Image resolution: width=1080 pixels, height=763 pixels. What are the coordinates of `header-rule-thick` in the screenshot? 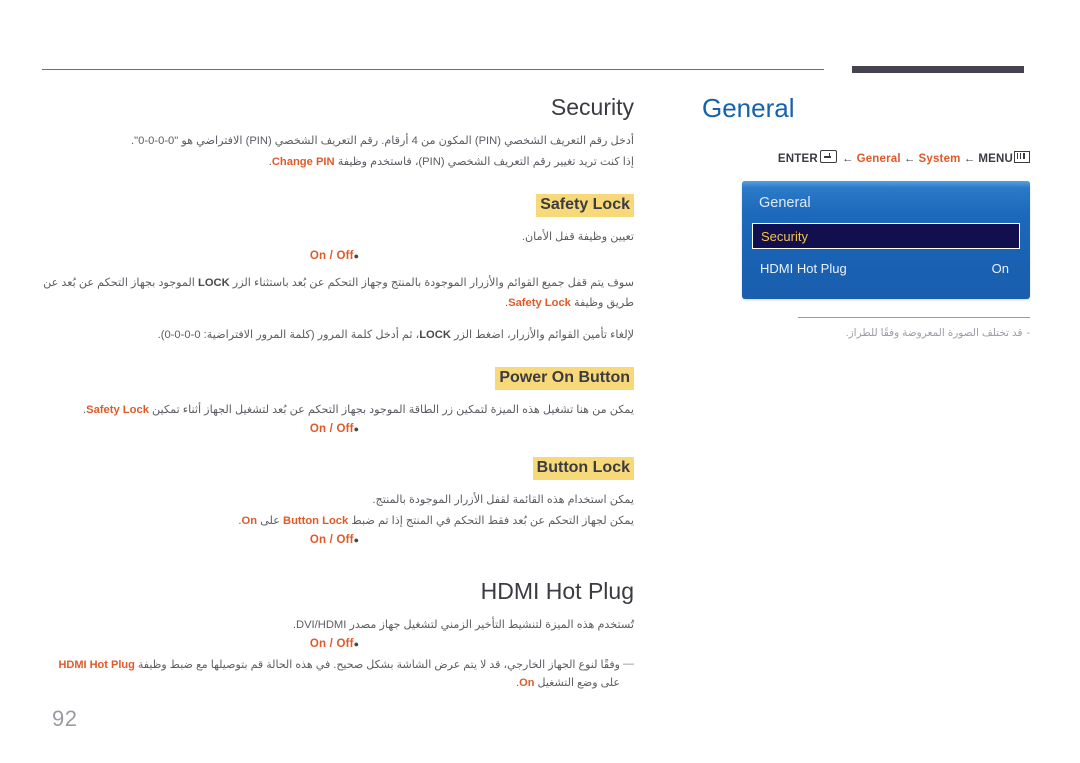 It's located at (938, 69).